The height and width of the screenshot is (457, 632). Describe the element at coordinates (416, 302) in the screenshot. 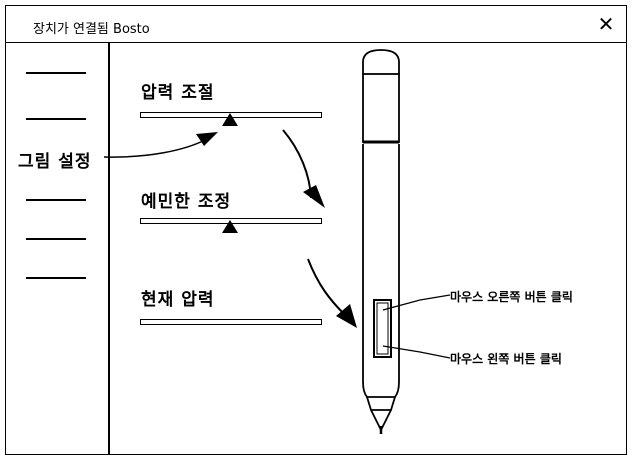

I see `upper-button-leader` at that location.